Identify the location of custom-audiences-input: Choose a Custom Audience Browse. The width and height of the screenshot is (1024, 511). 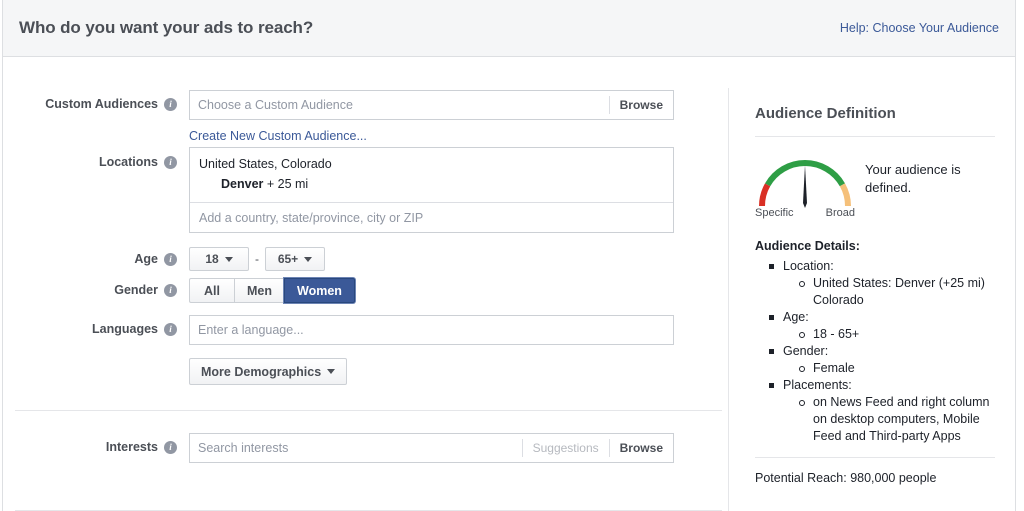
(431, 105).